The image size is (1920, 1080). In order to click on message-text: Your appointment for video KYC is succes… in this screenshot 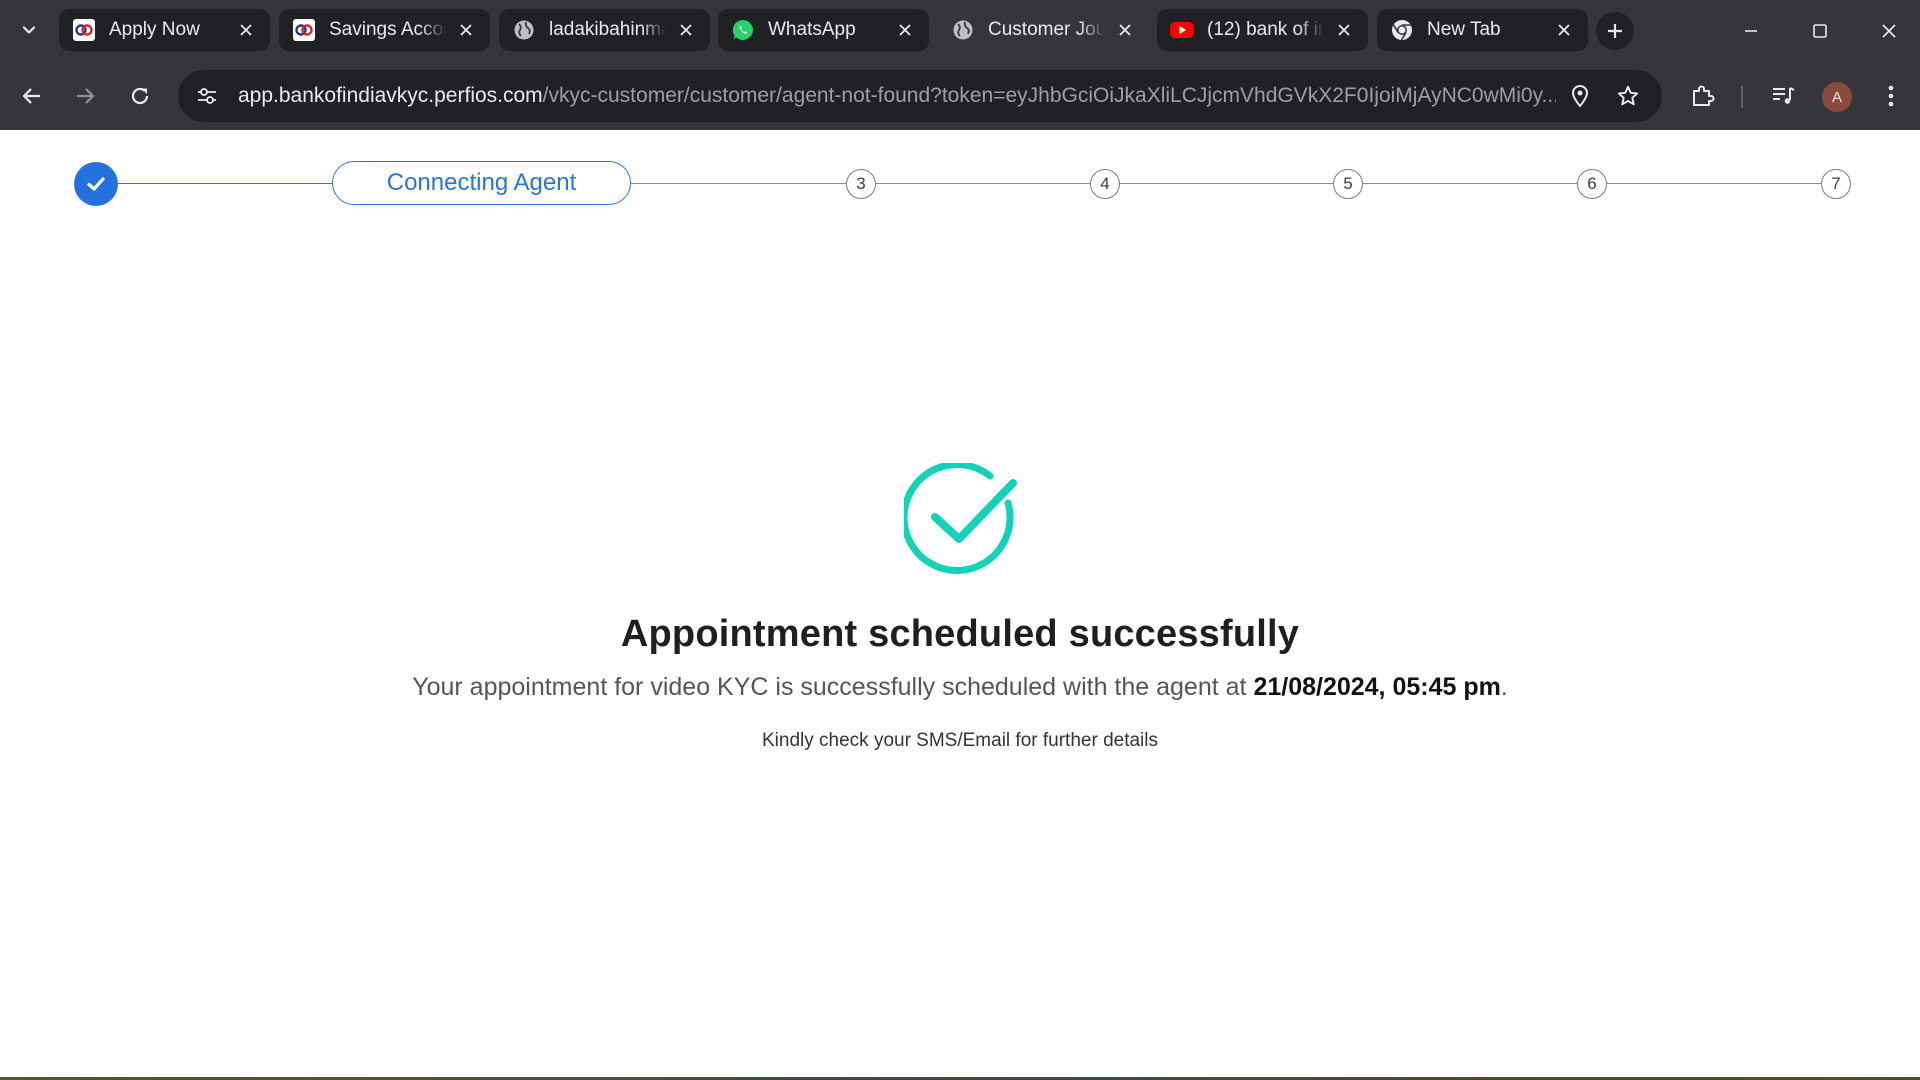, I will do `click(833, 687)`.